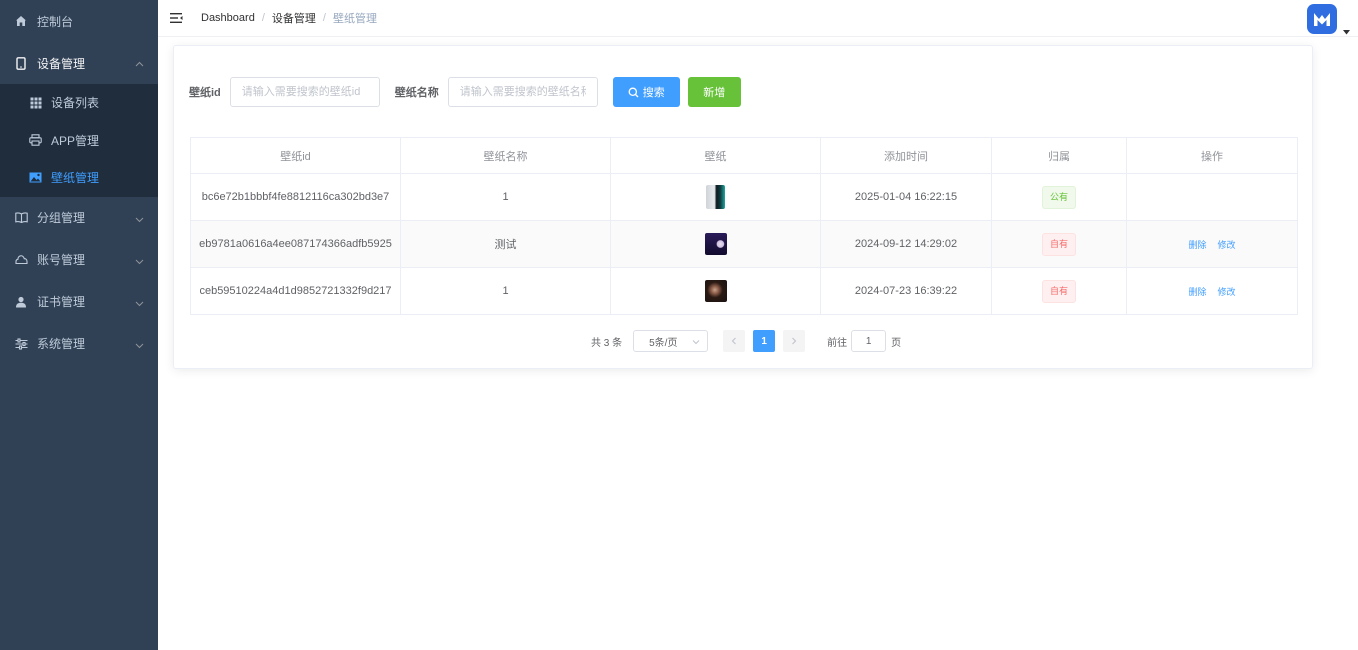  What do you see at coordinates (61, 260) in the screenshot?
I see `sidebar-item-label: 账号管理` at bounding box center [61, 260].